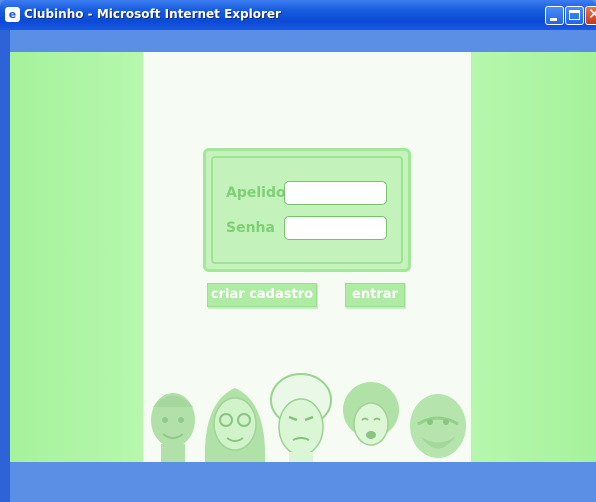  I want to click on window-left-border, so click(5, 266).